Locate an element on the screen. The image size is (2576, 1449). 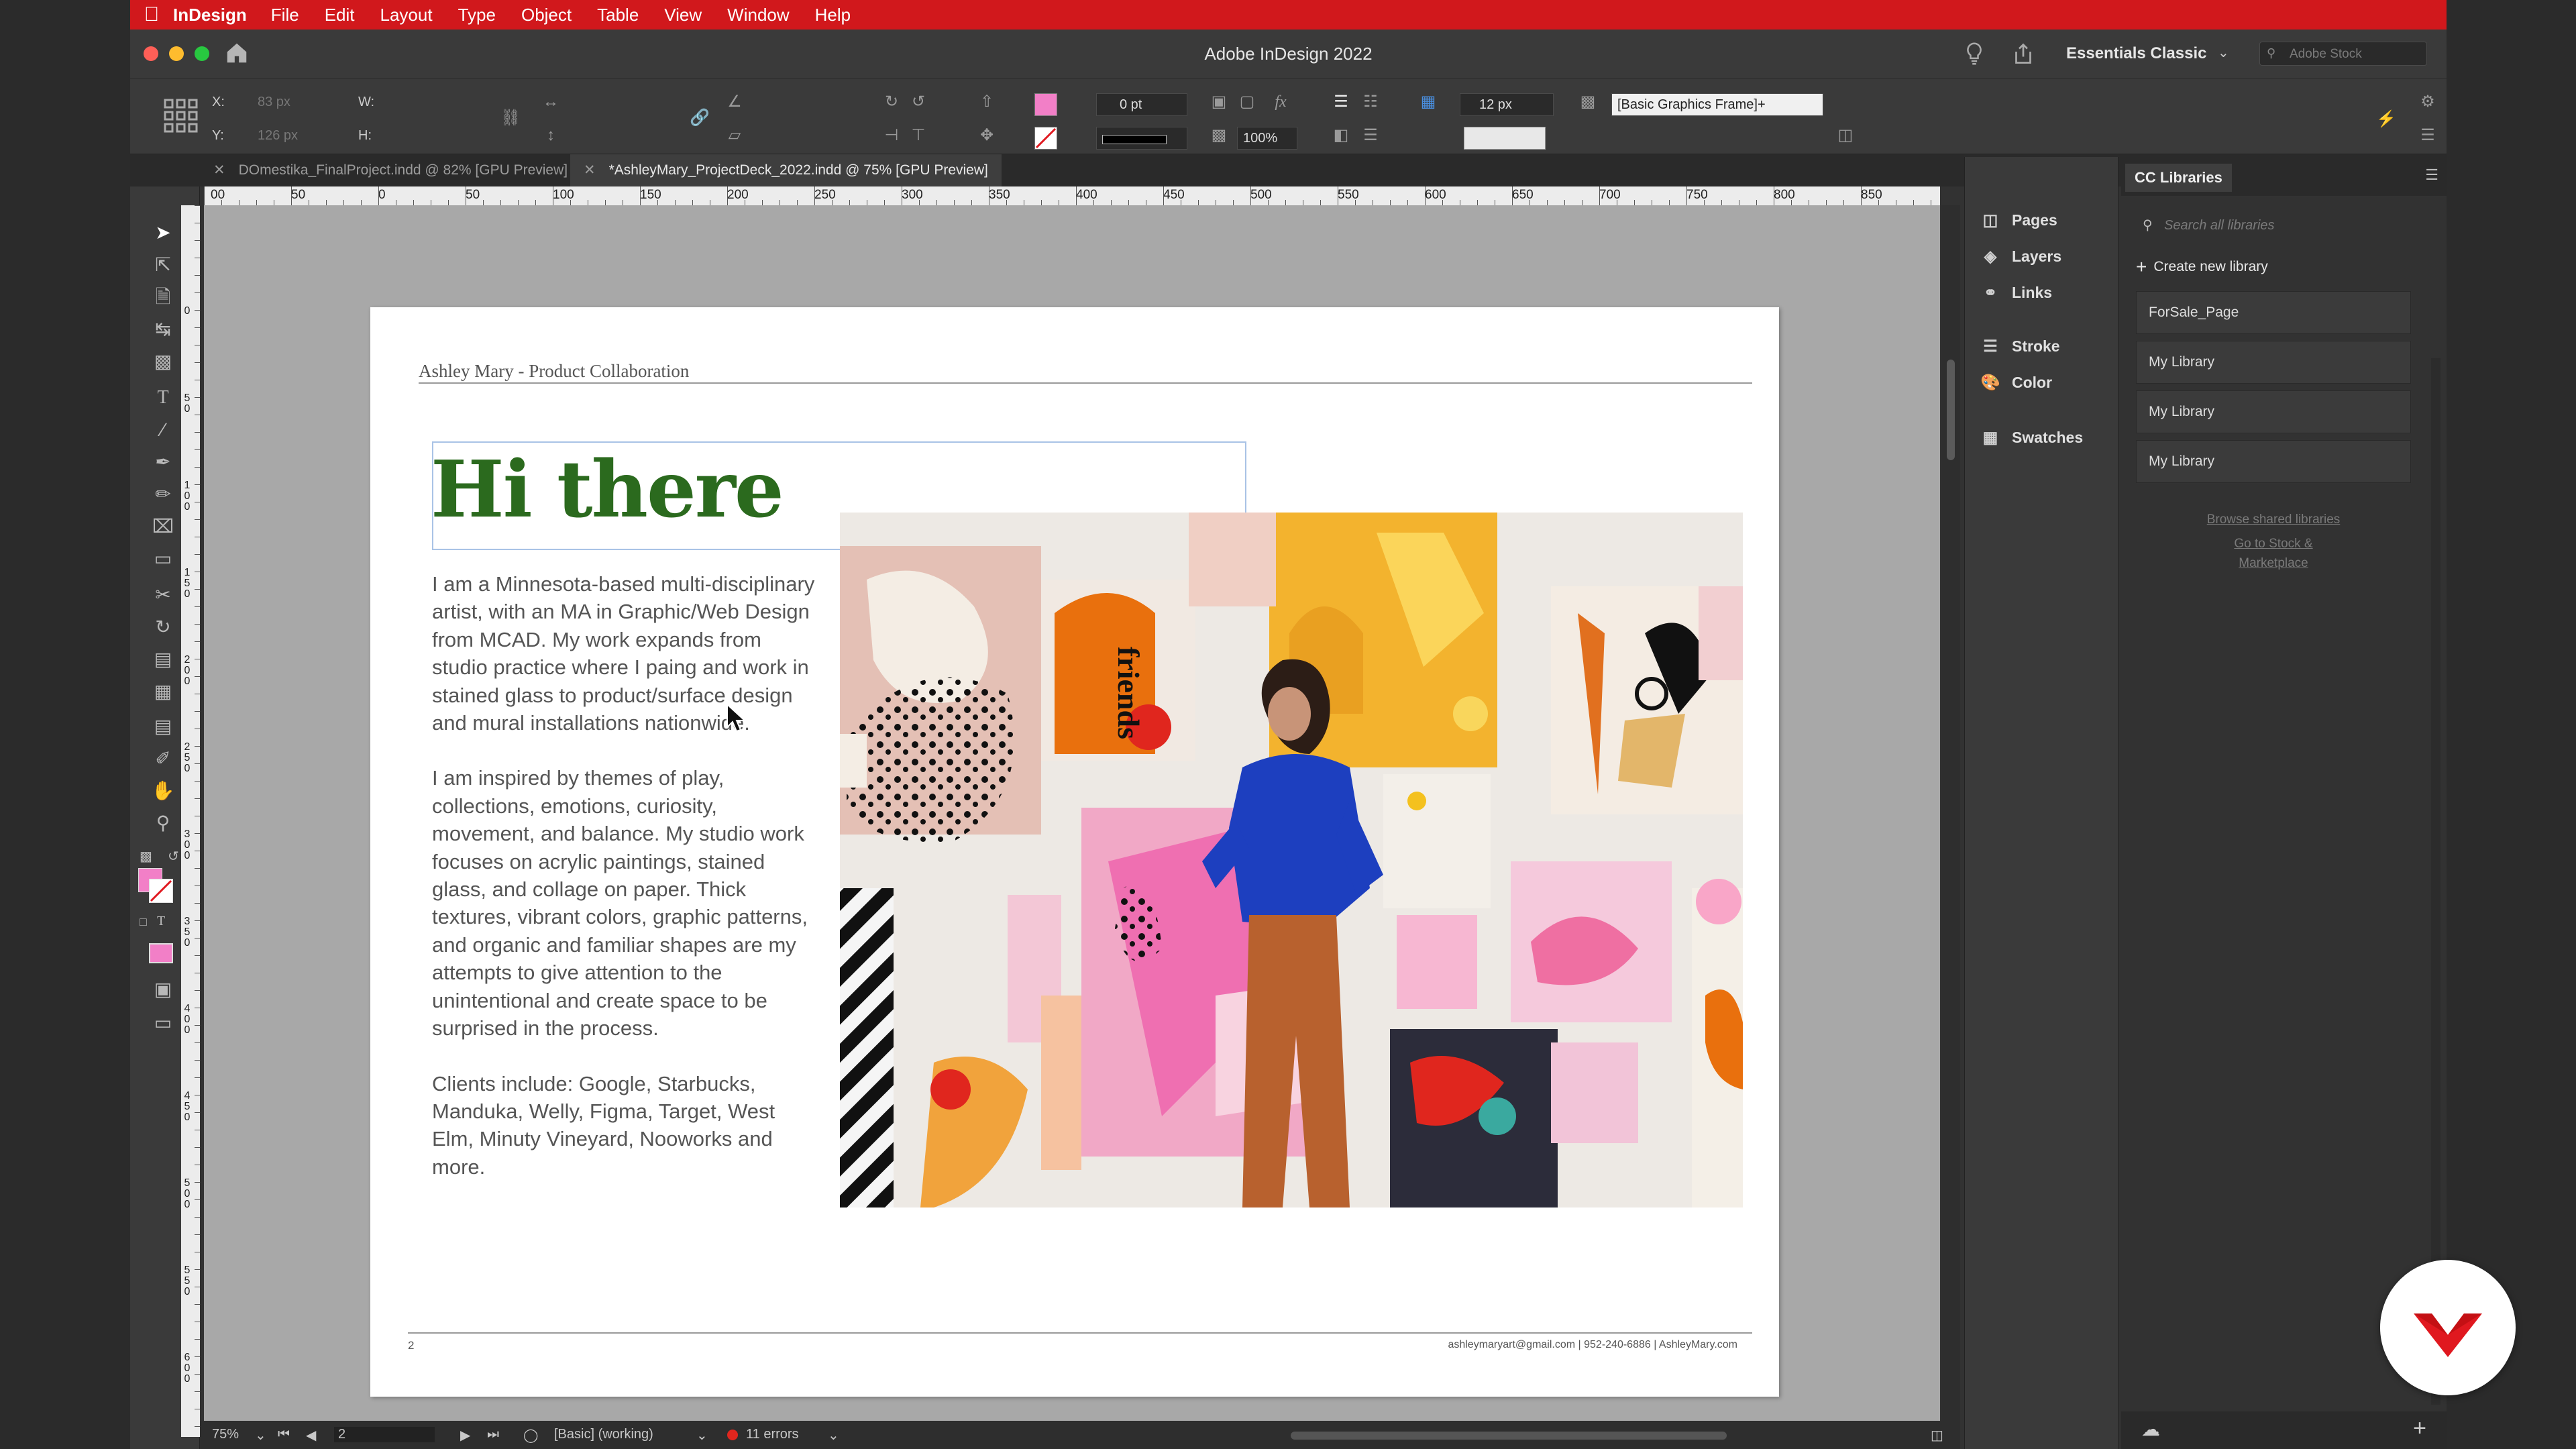
object-style-dropdown: [Basic Graphics Frame]+ is located at coordinates (1717, 104).